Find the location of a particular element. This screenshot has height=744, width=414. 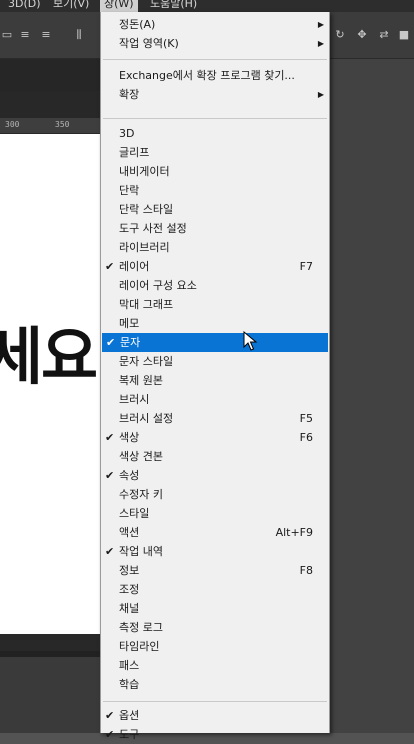

menu-item-shortcut: F8 is located at coordinates (306, 570).